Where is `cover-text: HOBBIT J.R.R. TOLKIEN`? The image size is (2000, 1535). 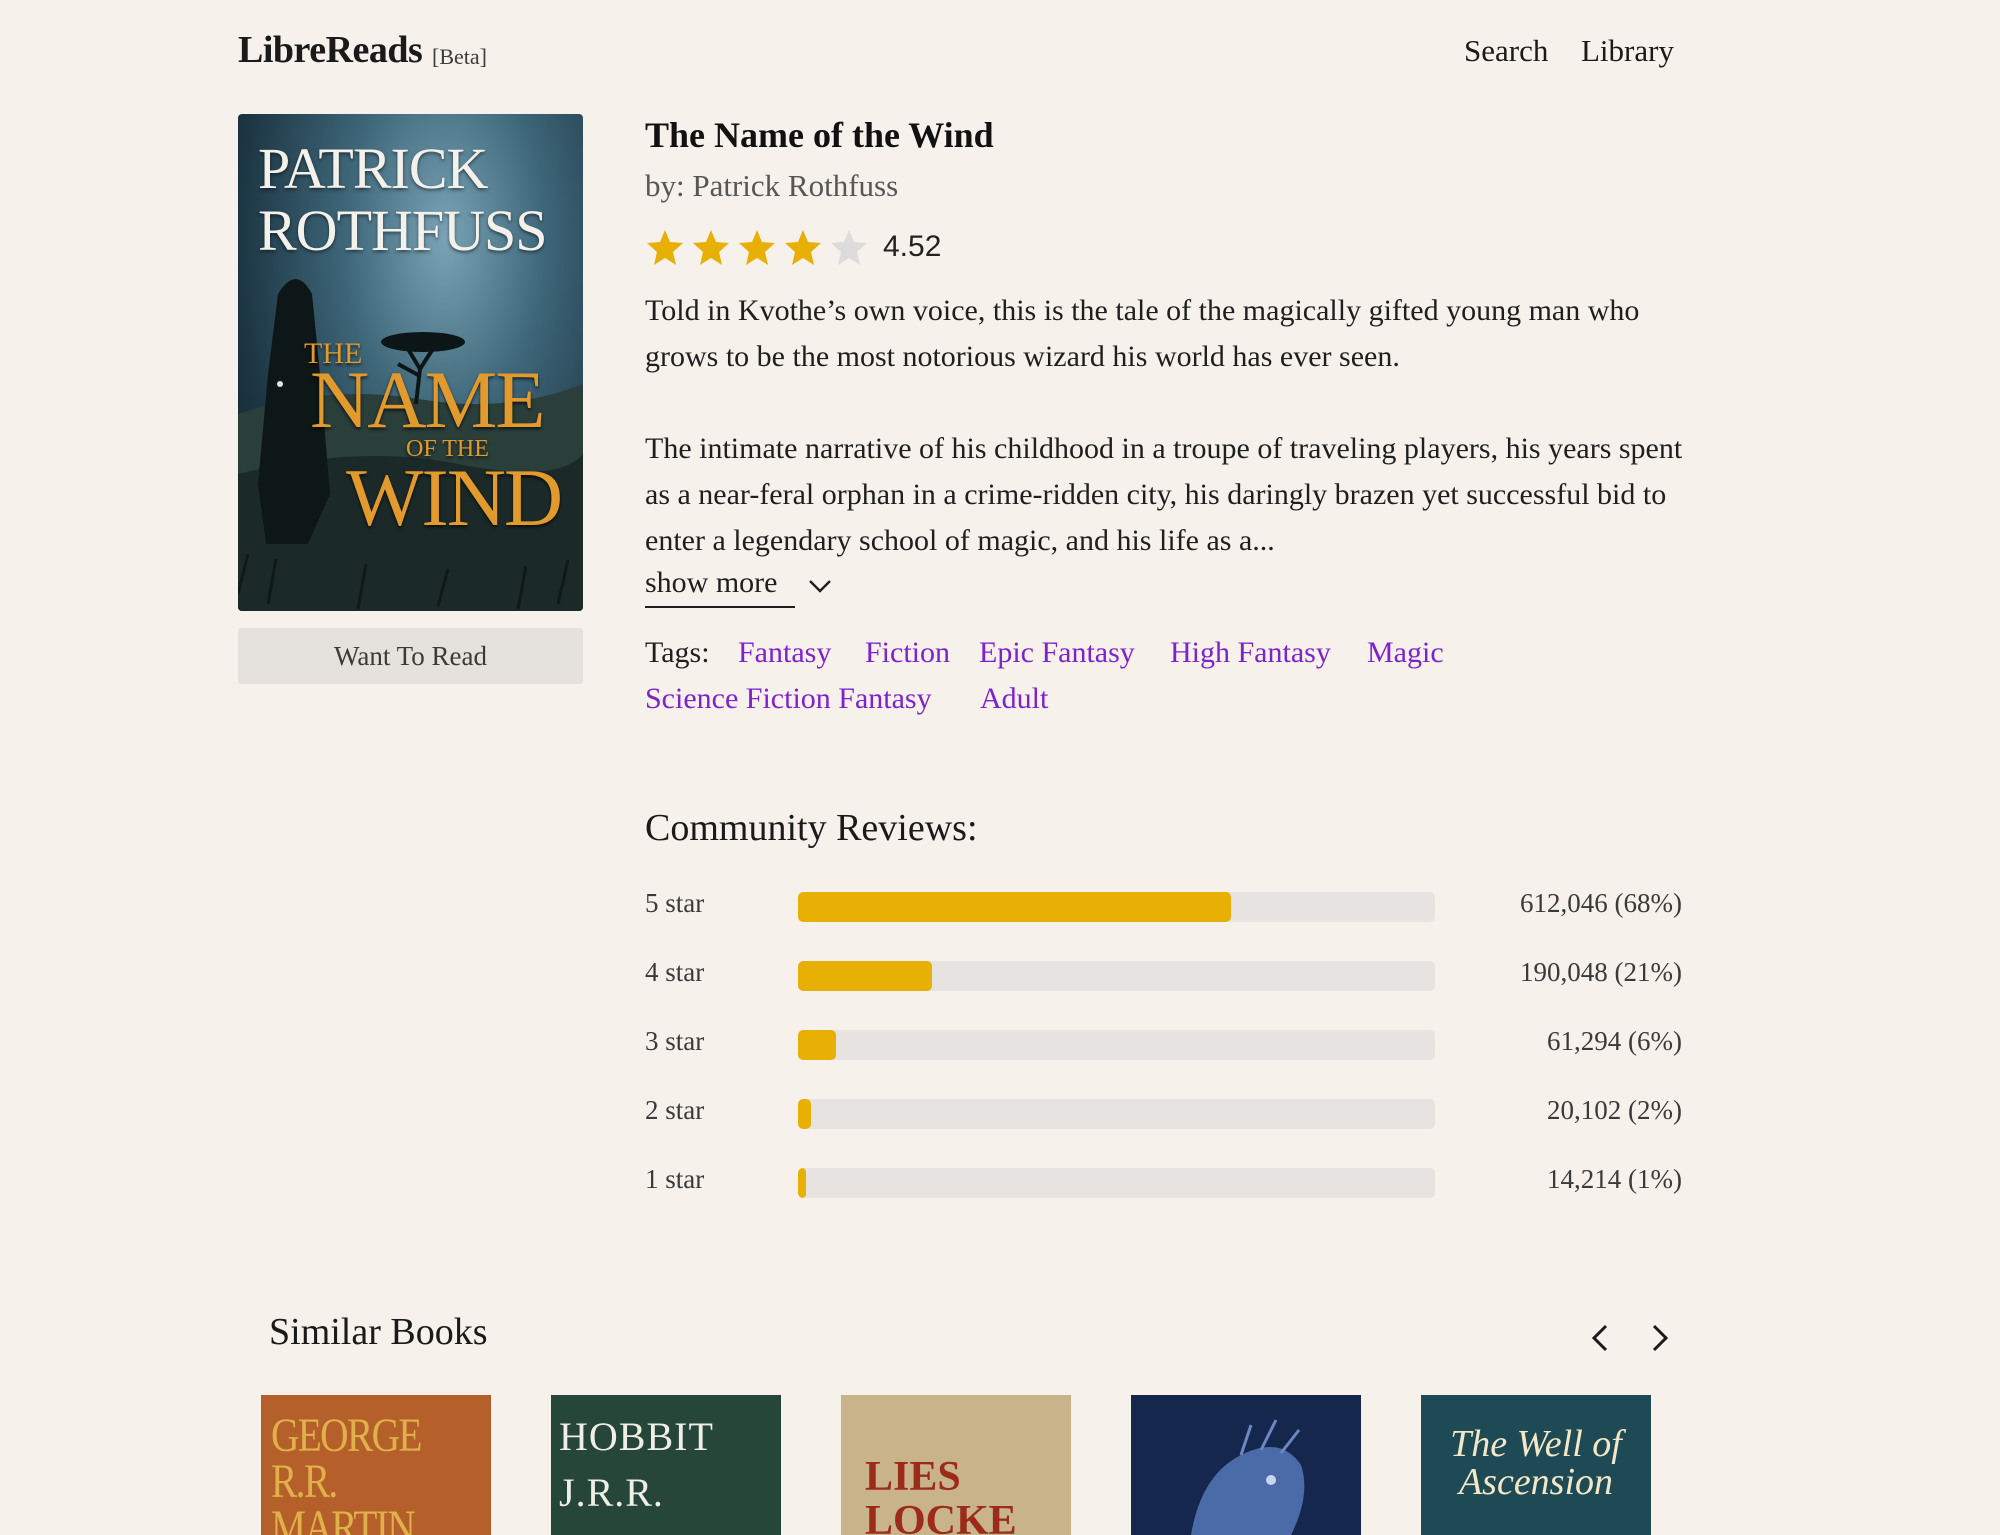 cover-text: HOBBIT J.R.R. TOLKIEN is located at coordinates (648, 1474).